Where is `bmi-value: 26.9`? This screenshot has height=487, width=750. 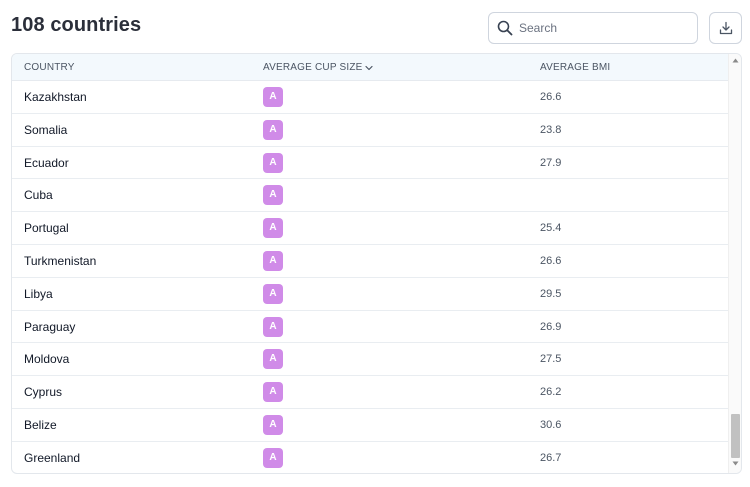
bmi-value: 26.9 is located at coordinates (551, 326).